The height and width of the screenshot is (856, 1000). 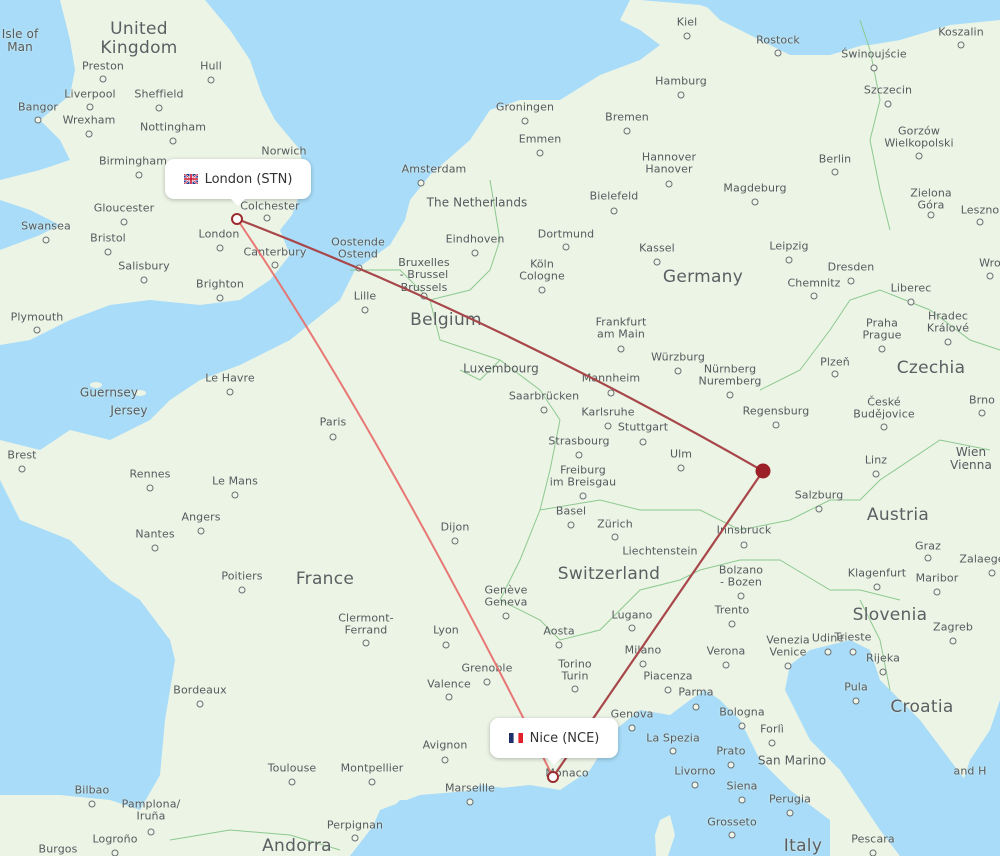 What do you see at coordinates (190, 179) in the screenshot?
I see `gb-flag-icon` at bounding box center [190, 179].